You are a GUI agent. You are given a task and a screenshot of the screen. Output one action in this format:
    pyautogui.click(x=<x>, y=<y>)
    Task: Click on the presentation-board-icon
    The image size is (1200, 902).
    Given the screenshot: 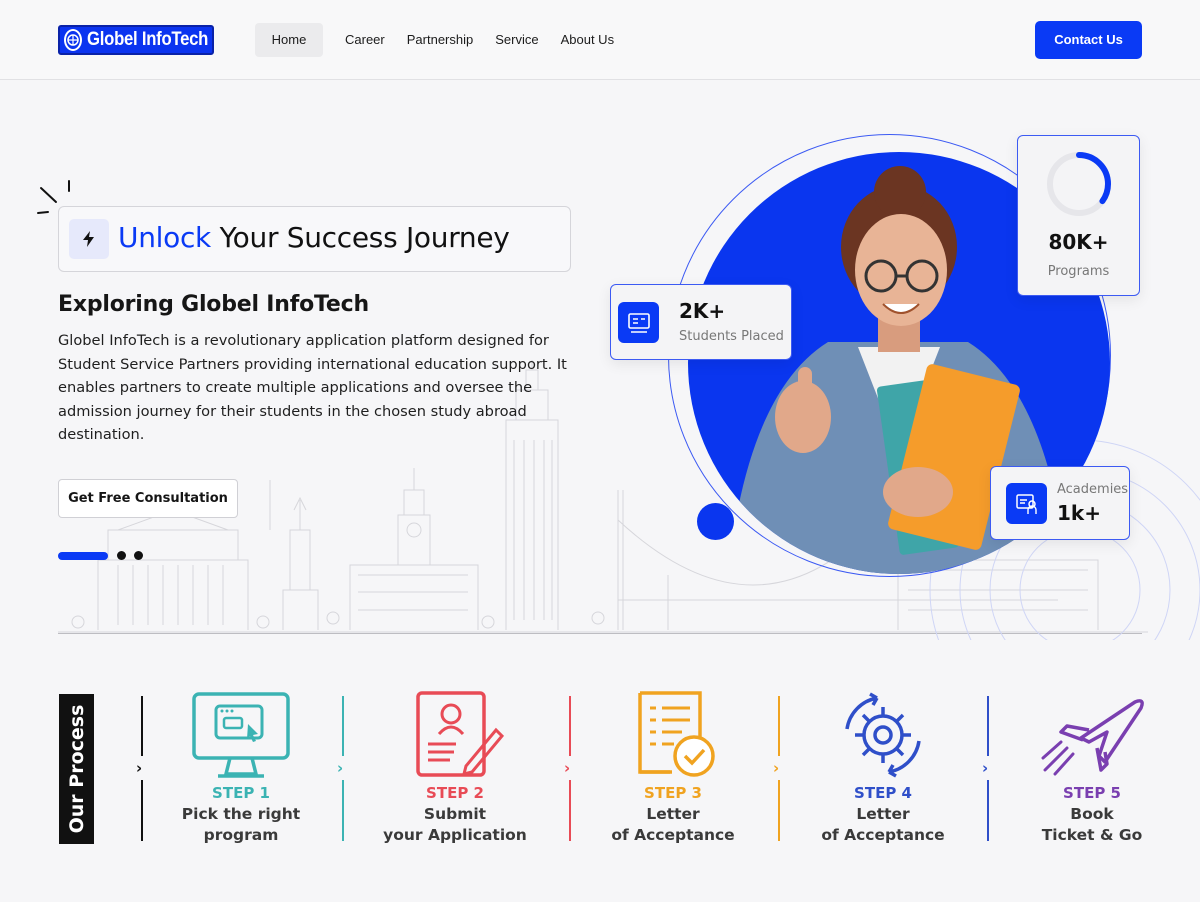 What is the action you would take?
    pyautogui.click(x=638, y=322)
    